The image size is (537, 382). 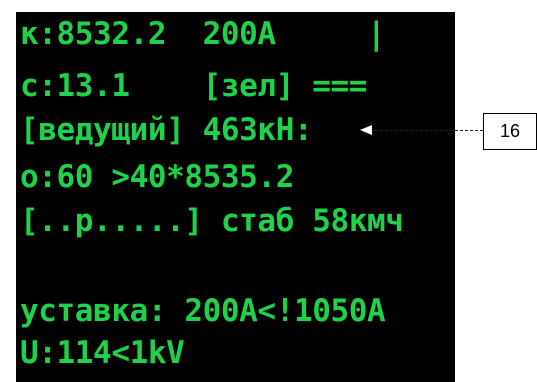 I want to click on callout-label-box: 16, so click(x=510, y=131).